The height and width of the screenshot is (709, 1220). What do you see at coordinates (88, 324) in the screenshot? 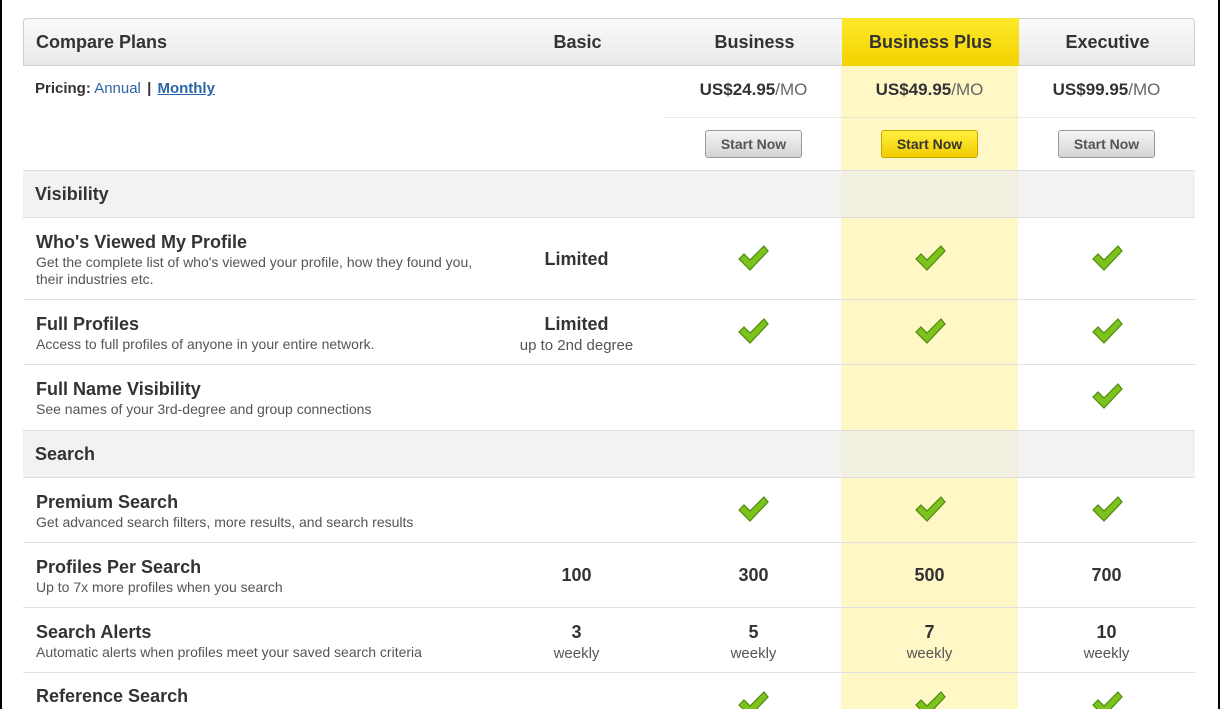
I see `feature-title: Full Profiles` at bounding box center [88, 324].